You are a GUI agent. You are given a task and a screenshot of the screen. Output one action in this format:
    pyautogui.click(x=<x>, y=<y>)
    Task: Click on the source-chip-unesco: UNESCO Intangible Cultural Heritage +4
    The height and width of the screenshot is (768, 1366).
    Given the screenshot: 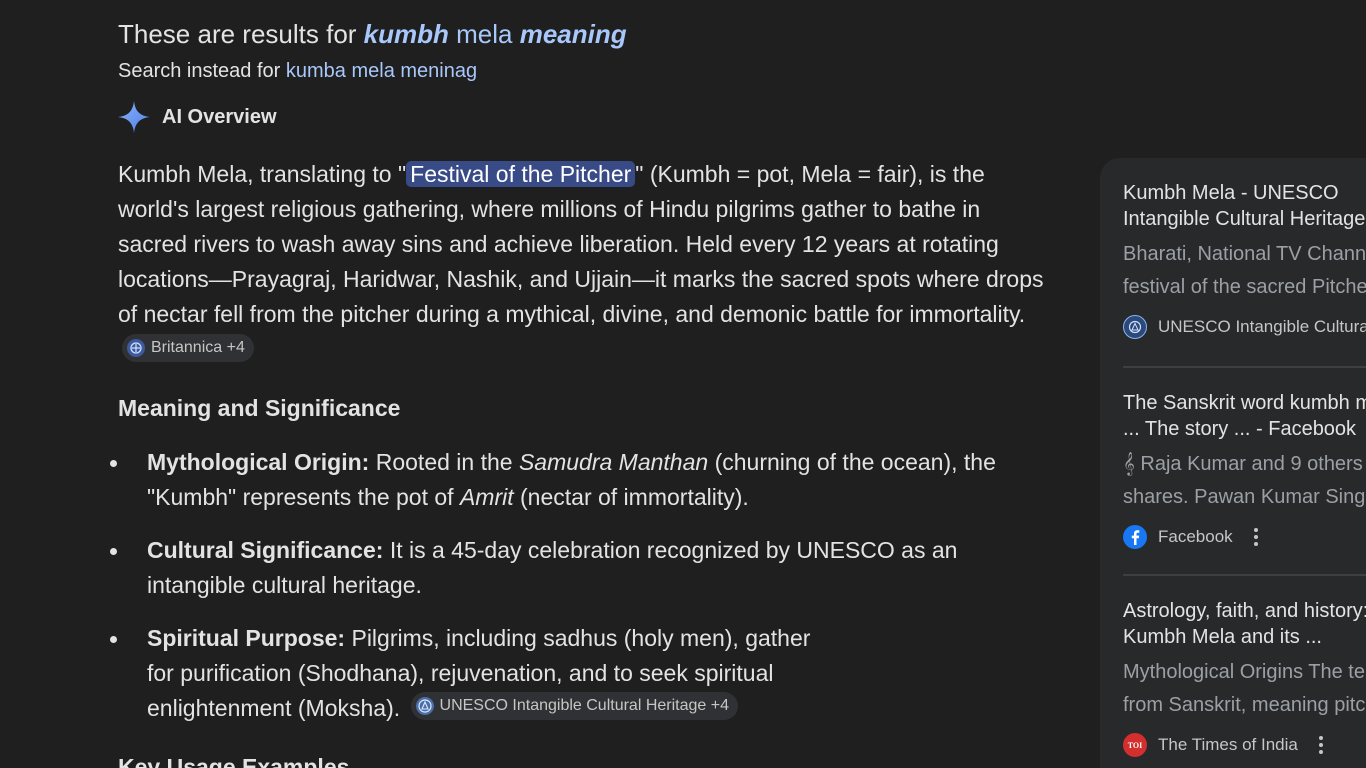 What is the action you would take?
    pyautogui.click(x=574, y=706)
    